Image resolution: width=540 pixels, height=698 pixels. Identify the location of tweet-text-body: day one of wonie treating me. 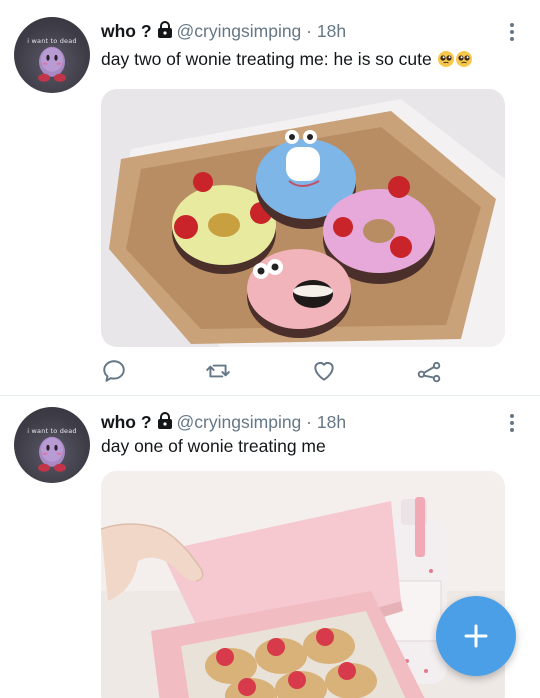
(213, 446).